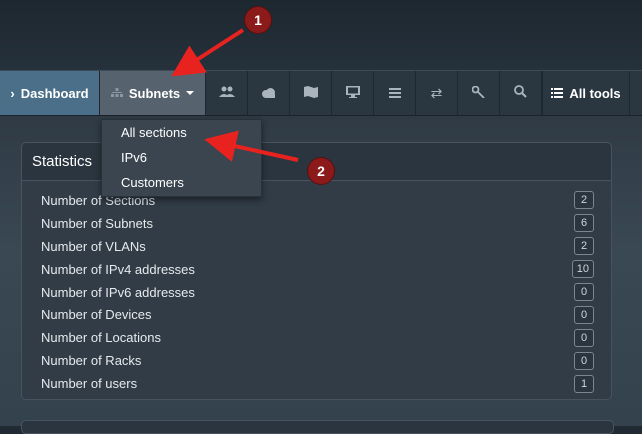  What do you see at coordinates (258, 20) in the screenshot?
I see `annotation-marker-1: 1` at bounding box center [258, 20].